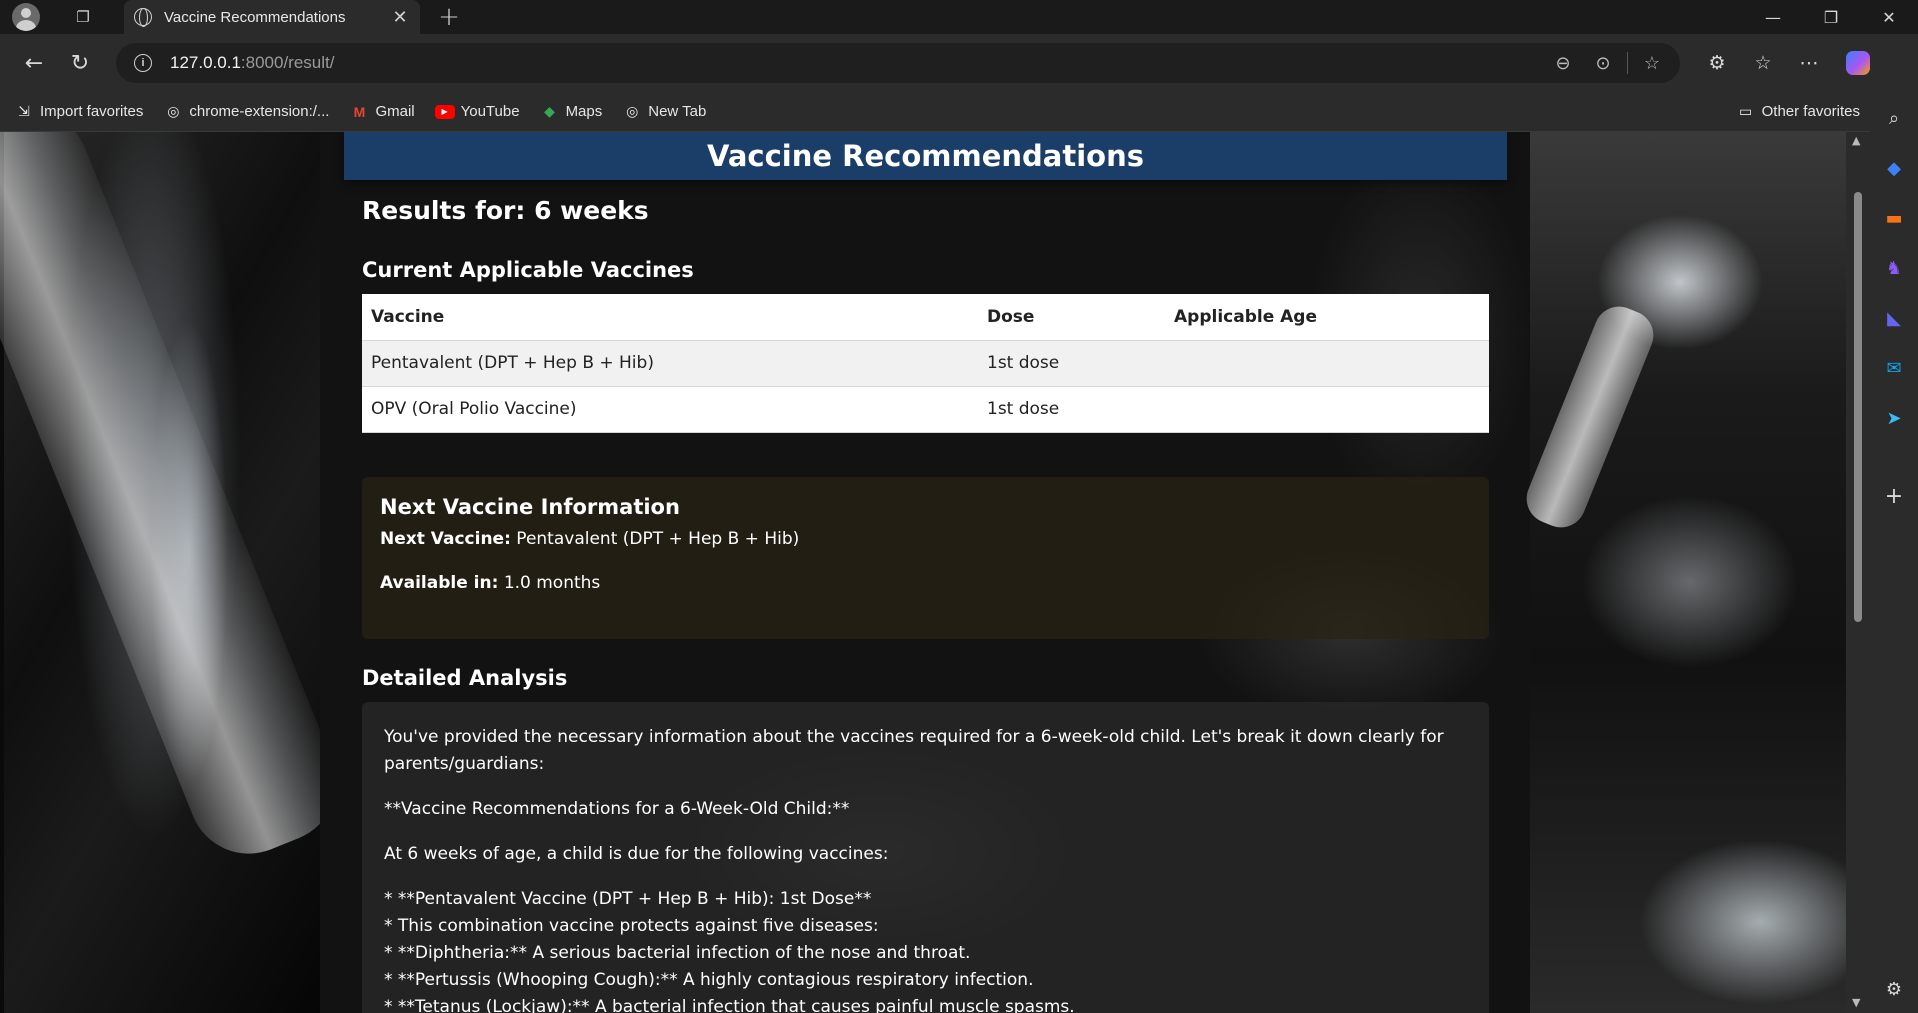 The width and height of the screenshot is (1918, 1013). Describe the element at coordinates (925, 409) in the screenshot. I see `table-row: OPV (Oral Polio Vaccine) 1st dose` at that location.